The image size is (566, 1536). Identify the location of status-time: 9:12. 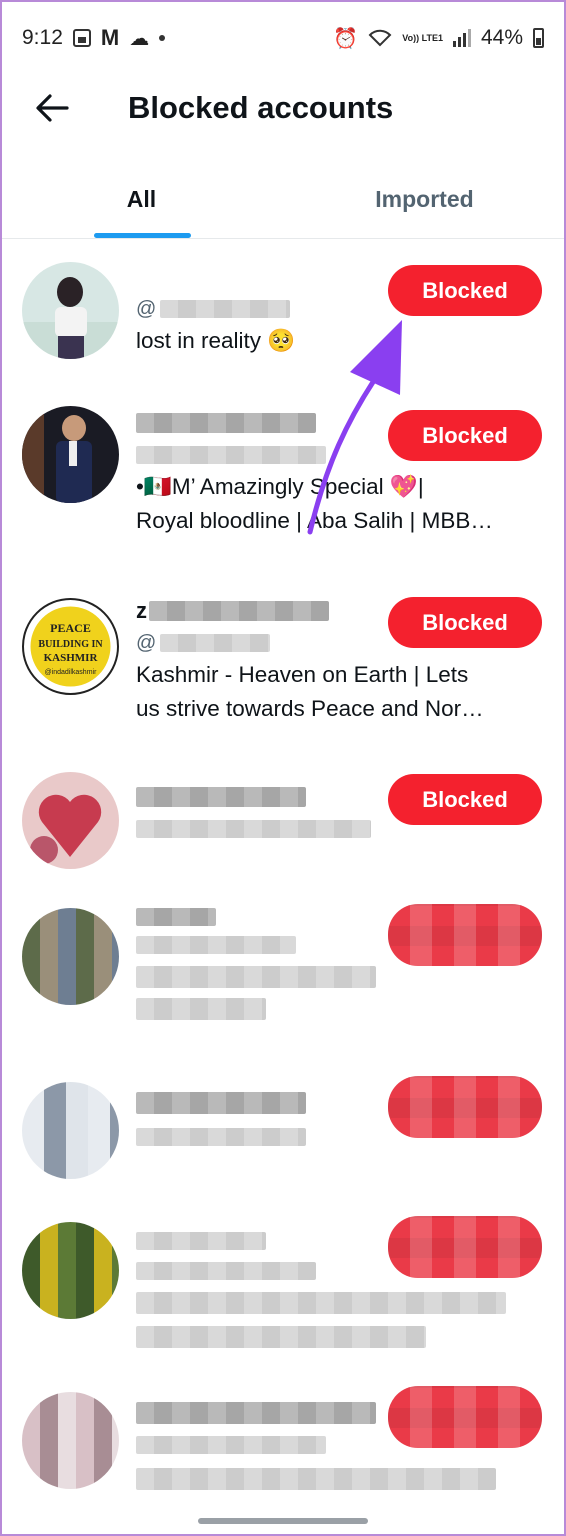
(42, 37).